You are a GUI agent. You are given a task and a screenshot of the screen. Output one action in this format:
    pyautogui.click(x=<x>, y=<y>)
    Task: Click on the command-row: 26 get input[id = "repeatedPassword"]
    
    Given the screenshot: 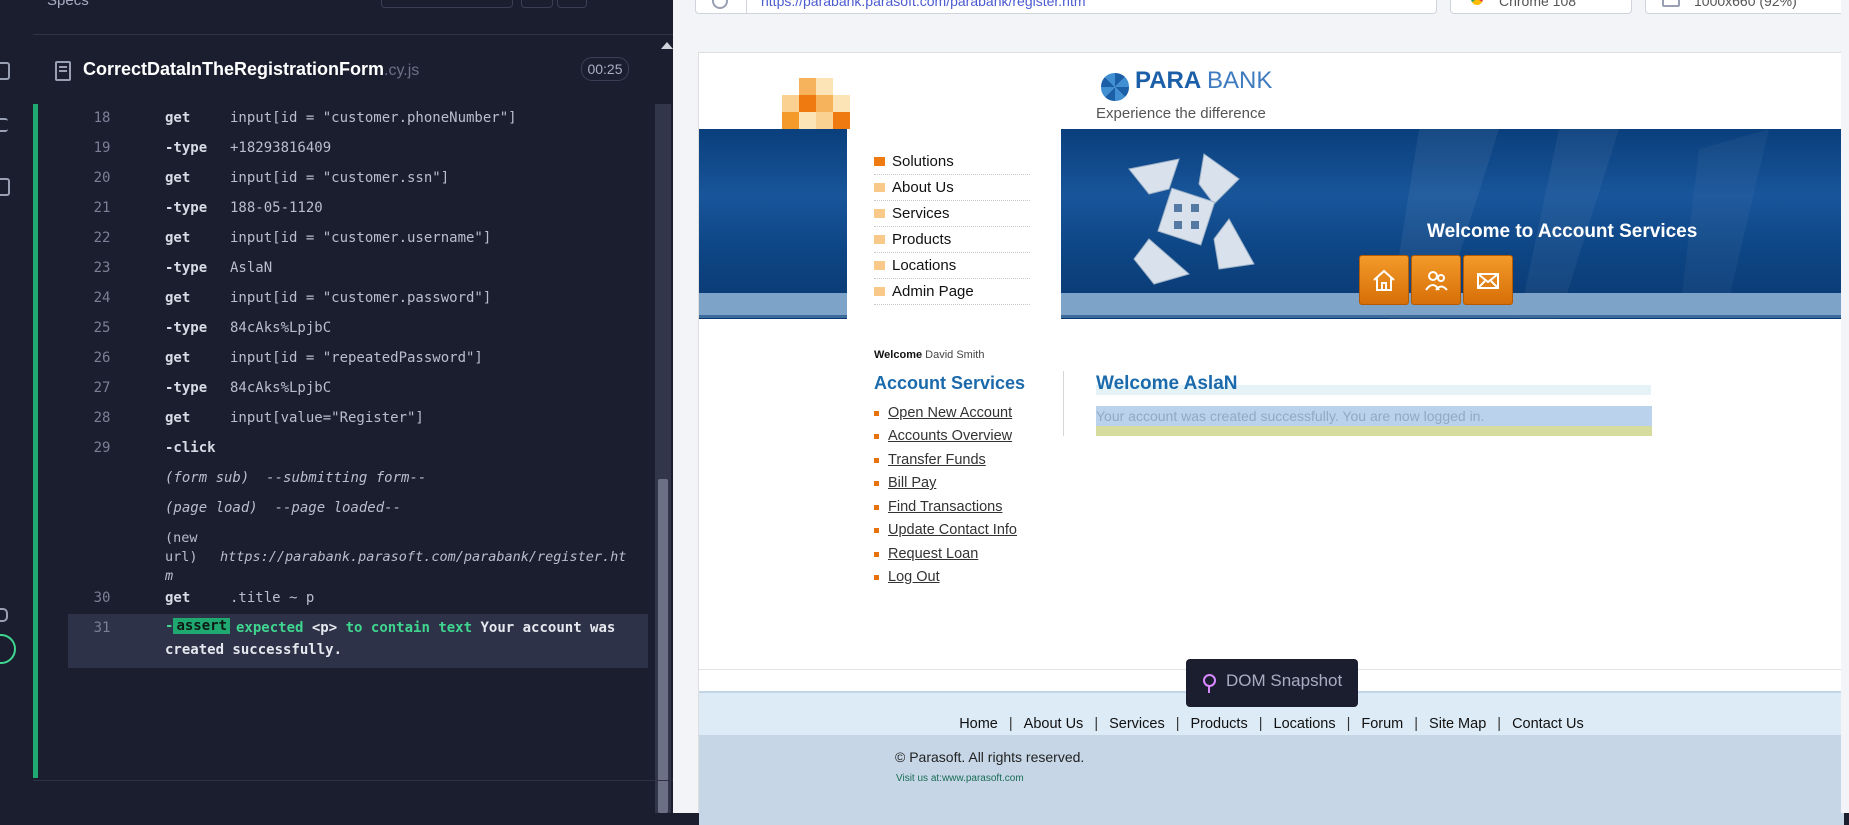 What is the action you would take?
    pyautogui.click(x=358, y=359)
    